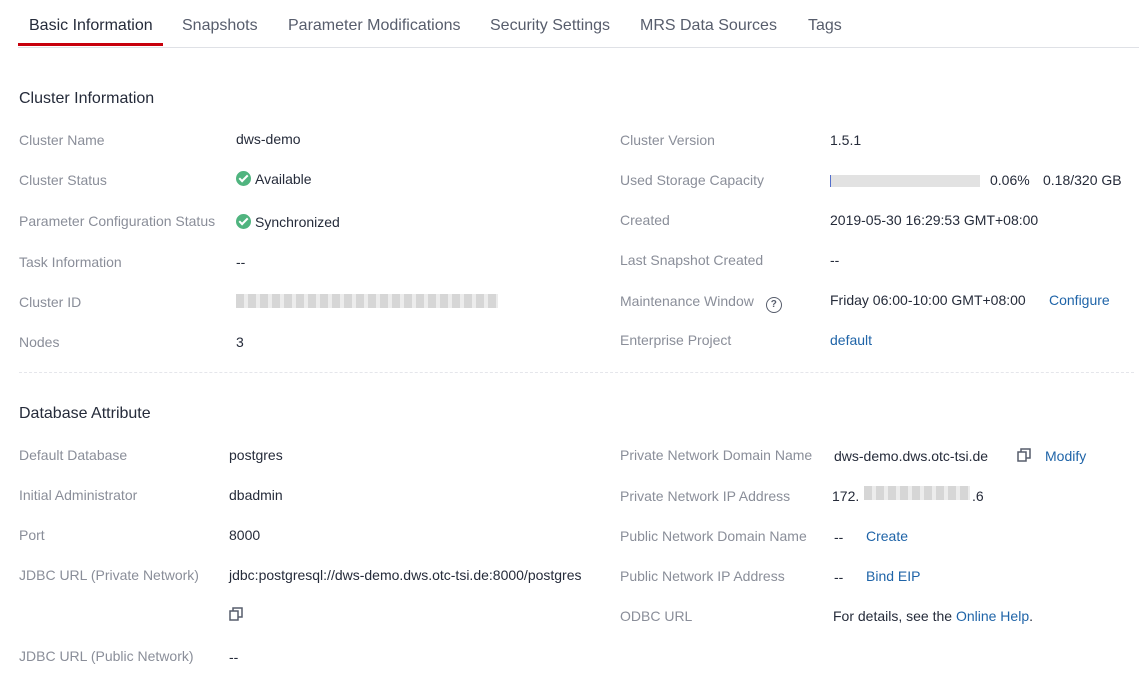 This screenshot has height=679, width=1139. What do you see at coordinates (687, 301) in the screenshot?
I see `maintenance-window-text: Maintenance Window` at bounding box center [687, 301].